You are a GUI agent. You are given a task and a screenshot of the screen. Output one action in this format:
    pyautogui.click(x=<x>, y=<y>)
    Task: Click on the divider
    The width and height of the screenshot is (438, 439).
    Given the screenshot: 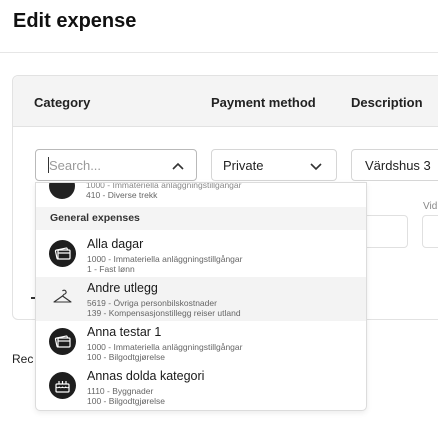 What is the action you would take?
    pyautogui.click(x=219, y=52)
    